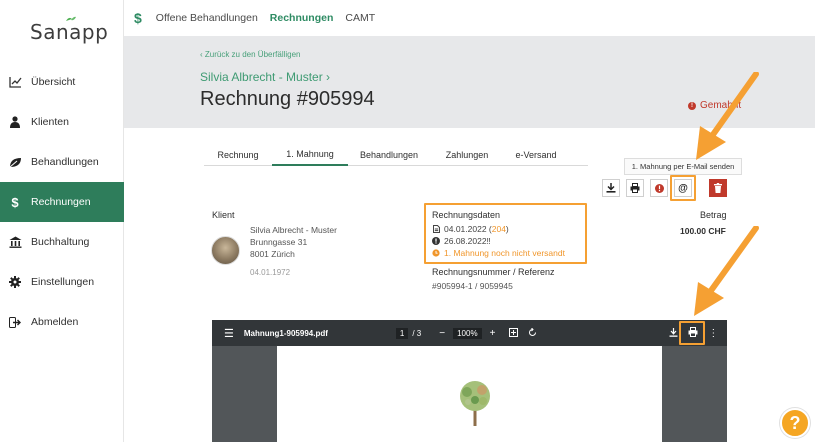 The height and width of the screenshot is (442, 815). Describe the element at coordinates (265, 77) in the screenshot. I see `patient-link: Silvia Albrecht - Muster ›` at that location.